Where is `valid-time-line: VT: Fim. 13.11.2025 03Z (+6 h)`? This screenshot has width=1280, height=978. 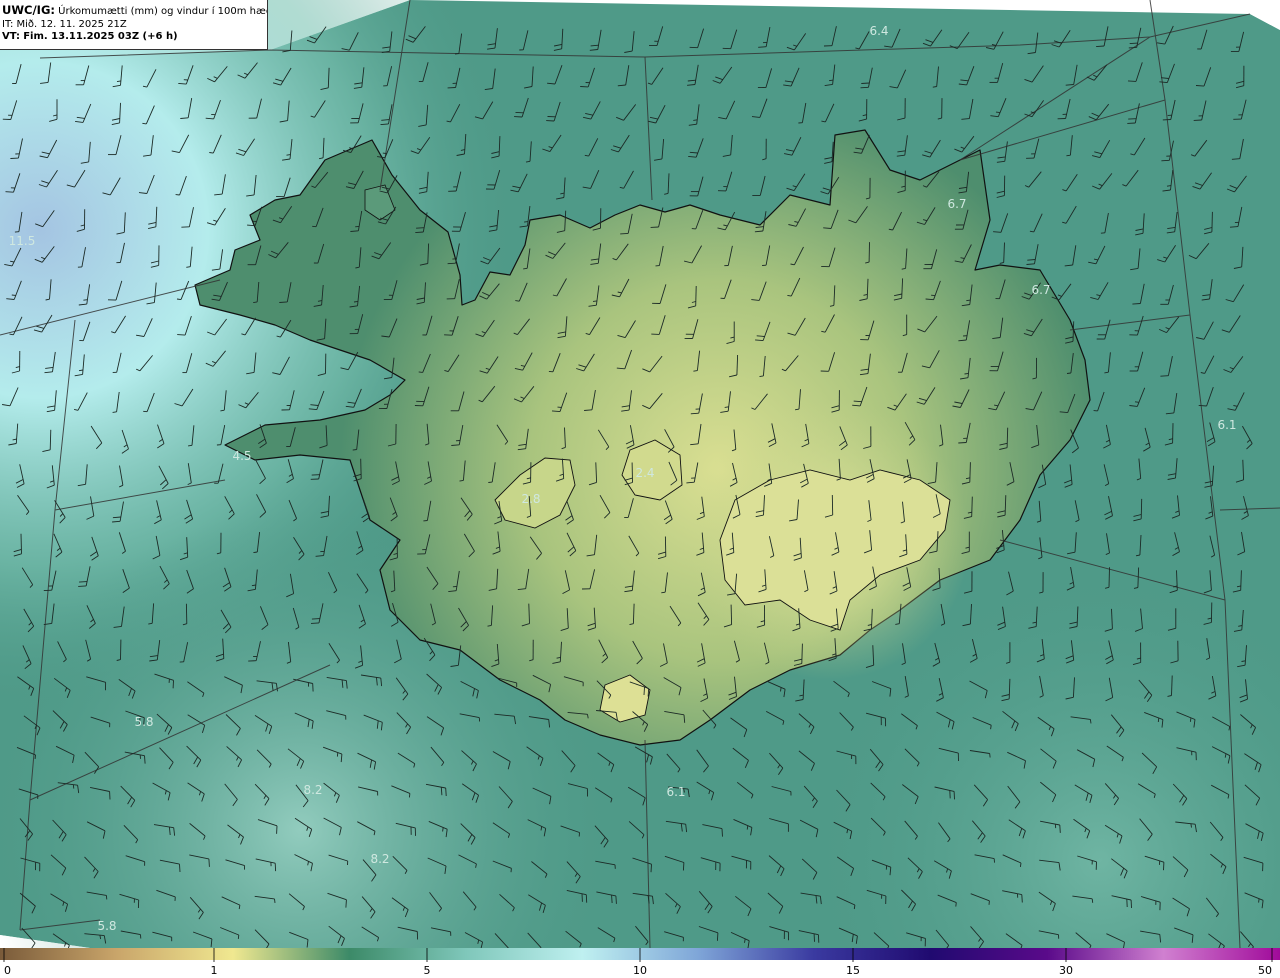
valid-time-line: VT: Fim. 13.11.2025 03Z (+6 h) is located at coordinates (134, 37).